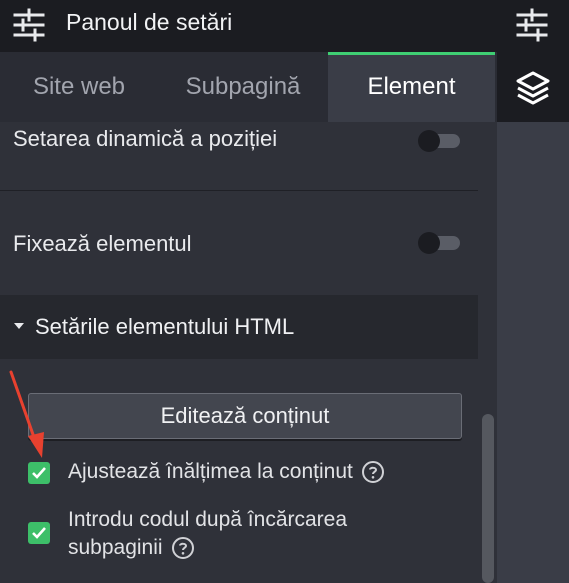  I want to click on dynamic-position-toggle, so click(439, 141).